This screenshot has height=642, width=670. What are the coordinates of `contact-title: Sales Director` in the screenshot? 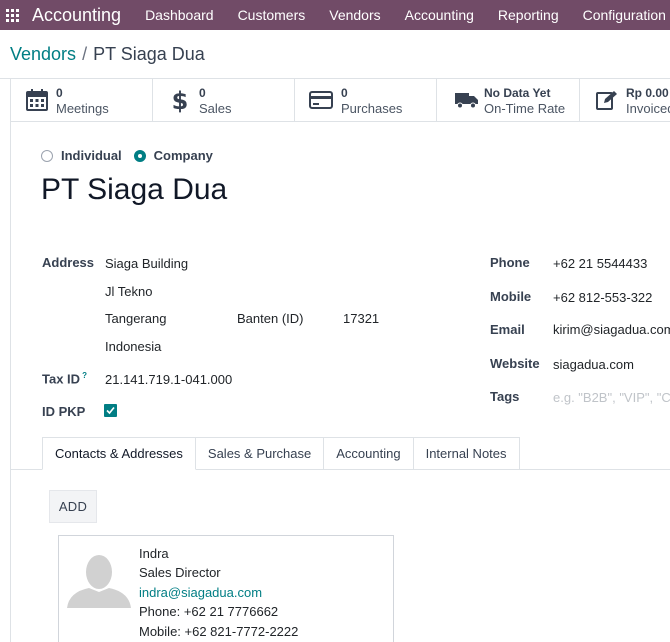 It's located at (180, 572).